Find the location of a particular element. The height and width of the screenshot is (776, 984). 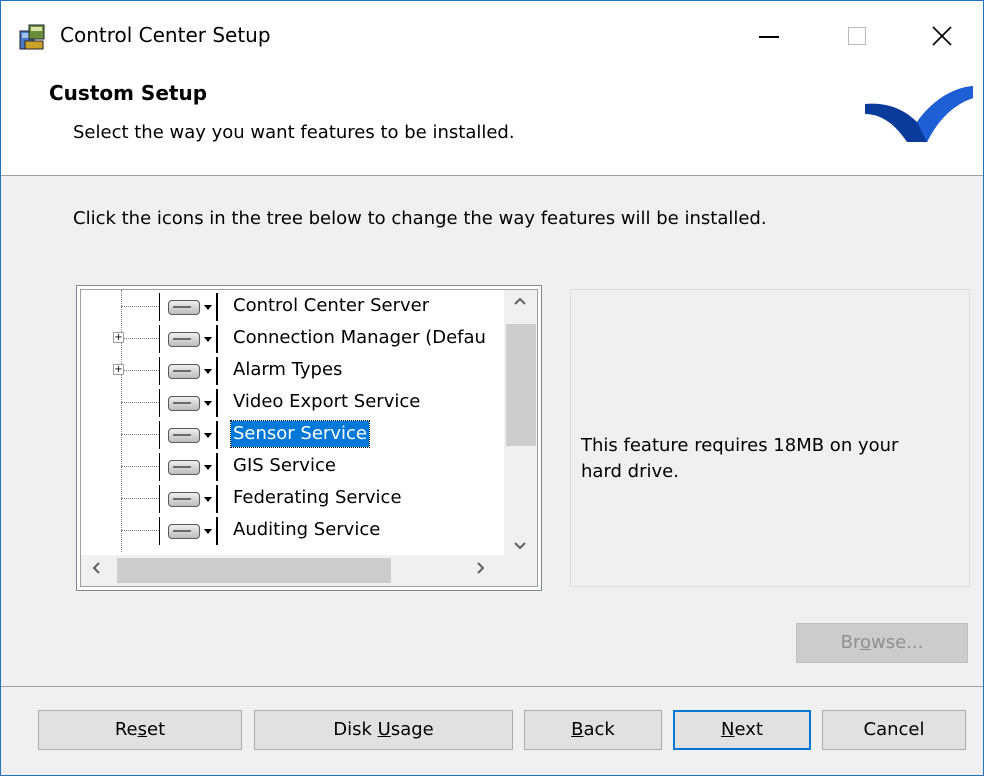

tree-item: Auditing Service is located at coordinates (296, 531).